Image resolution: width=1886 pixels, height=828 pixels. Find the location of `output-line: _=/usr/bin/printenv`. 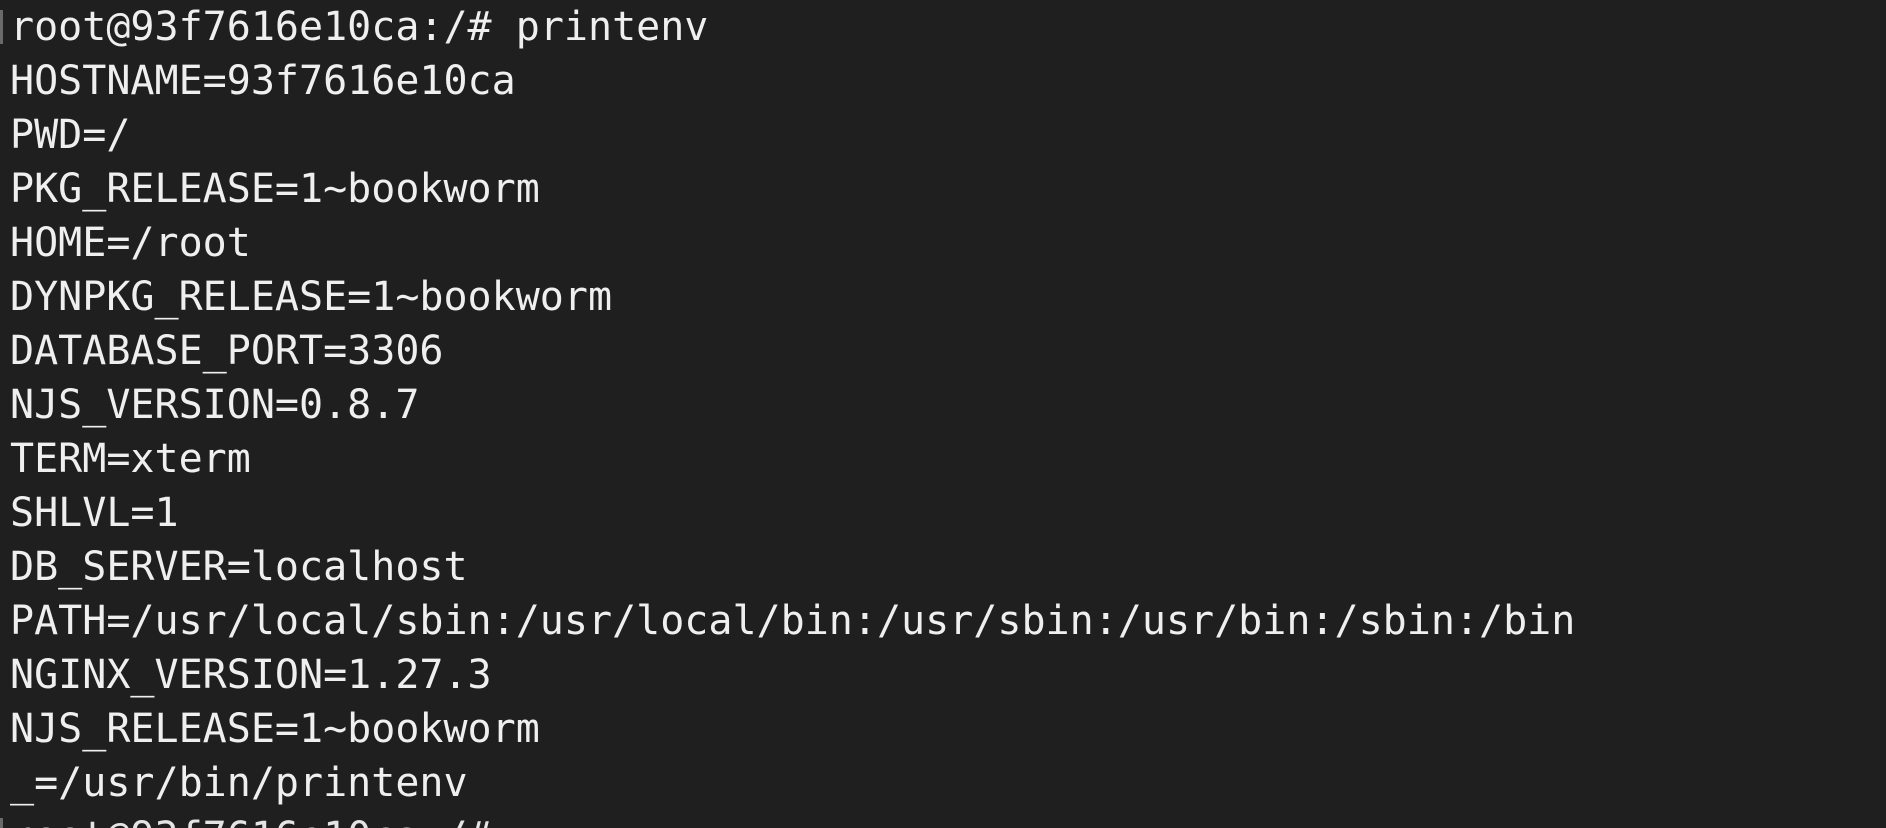

output-line: _=/usr/bin/printenv is located at coordinates (239, 783).